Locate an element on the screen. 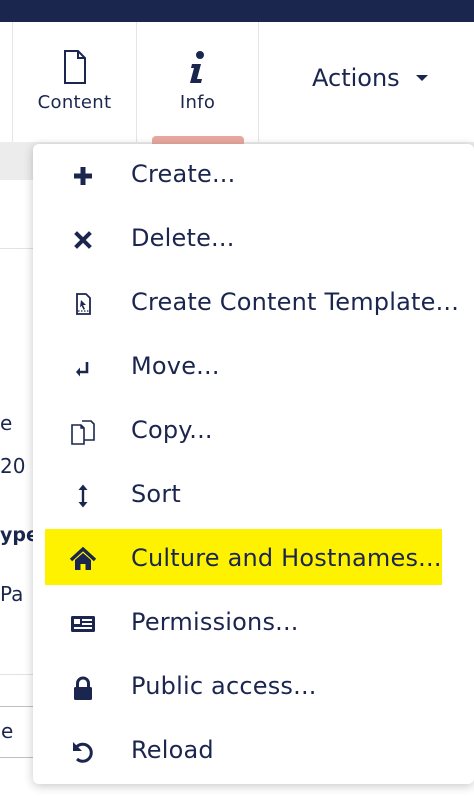  move-icon is located at coordinates (82, 369).